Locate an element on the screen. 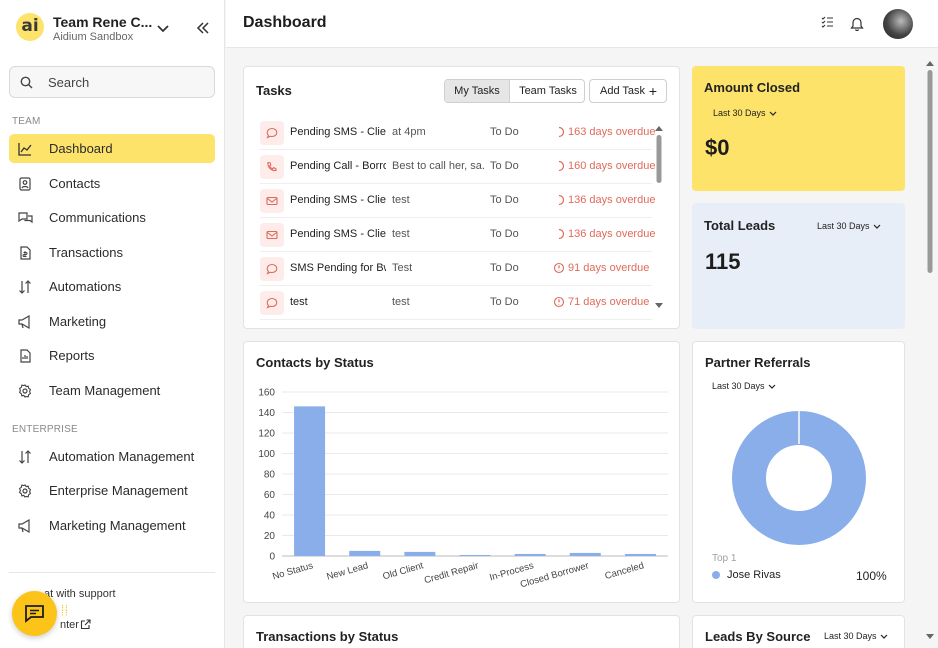  y-tick-label: 20 is located at coordinates (270, 536).